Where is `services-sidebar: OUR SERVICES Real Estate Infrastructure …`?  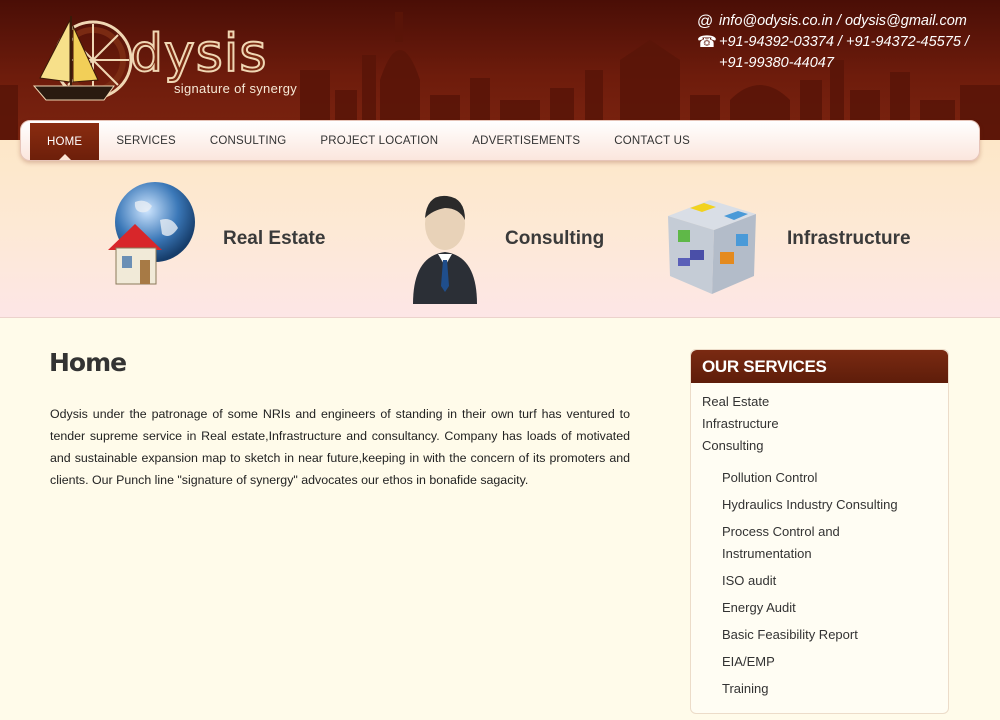 services-sidebar: OUR SERVICES Real Estate Infrastructure … is located at coordinates (819, 531).